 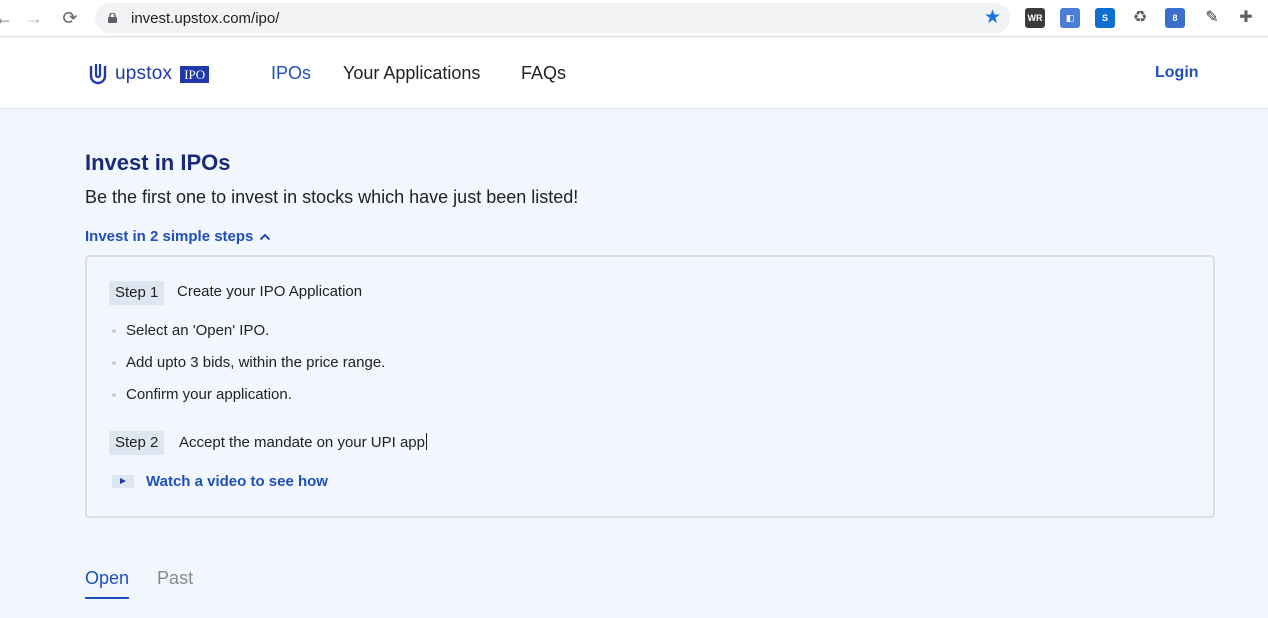 What do you see at coordinates (1212, 18) in the screenshot?
I see `extension-pen-icon: ✎` at bounding box center [1212, 18].